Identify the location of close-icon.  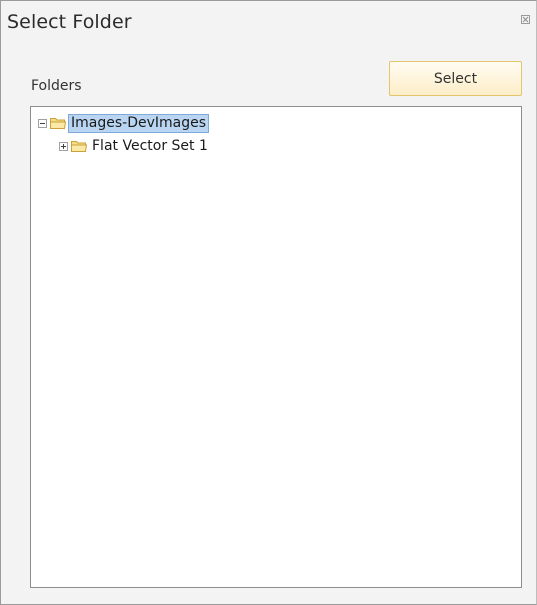
(525, 19).